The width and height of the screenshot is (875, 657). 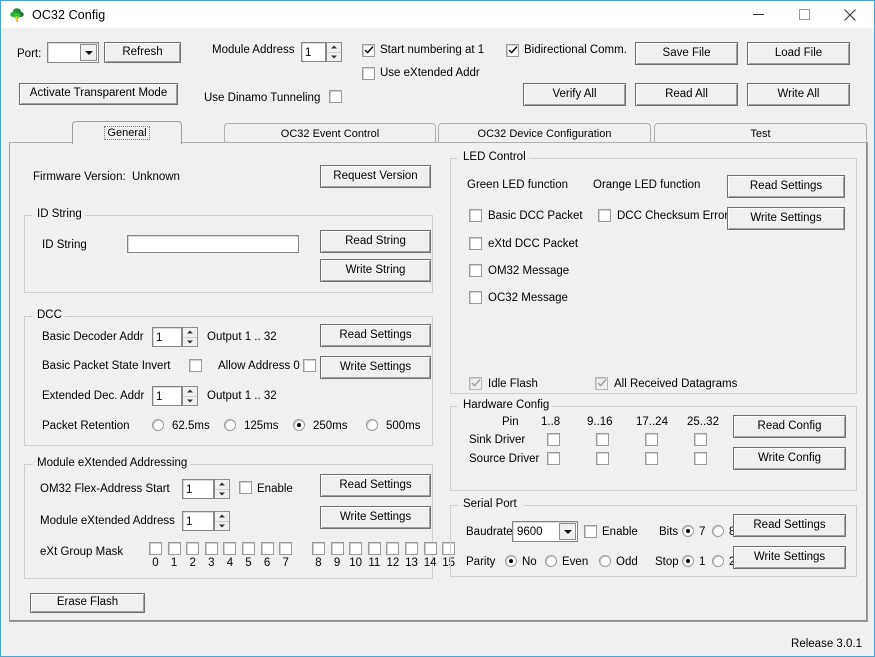 I want to click on led-write-settings-button: Write Settings, so click(x=786, y=218).